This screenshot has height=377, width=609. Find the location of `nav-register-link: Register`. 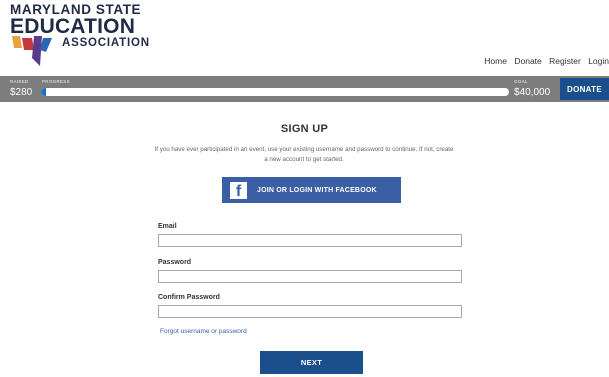

nav-register-link: Register is located at coordinates (565, 61).